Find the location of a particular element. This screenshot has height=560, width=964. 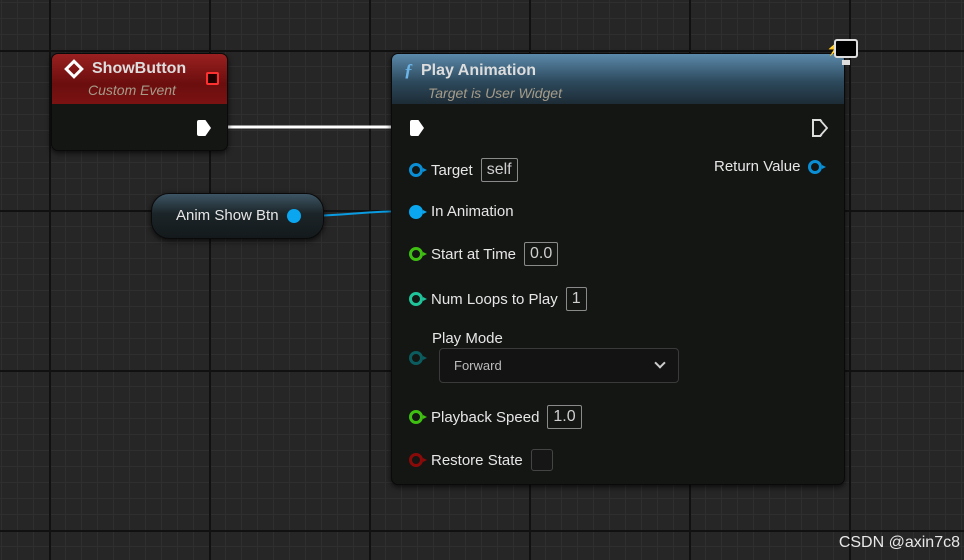

node-title: Play Animation is located at coordinates (478, 70).